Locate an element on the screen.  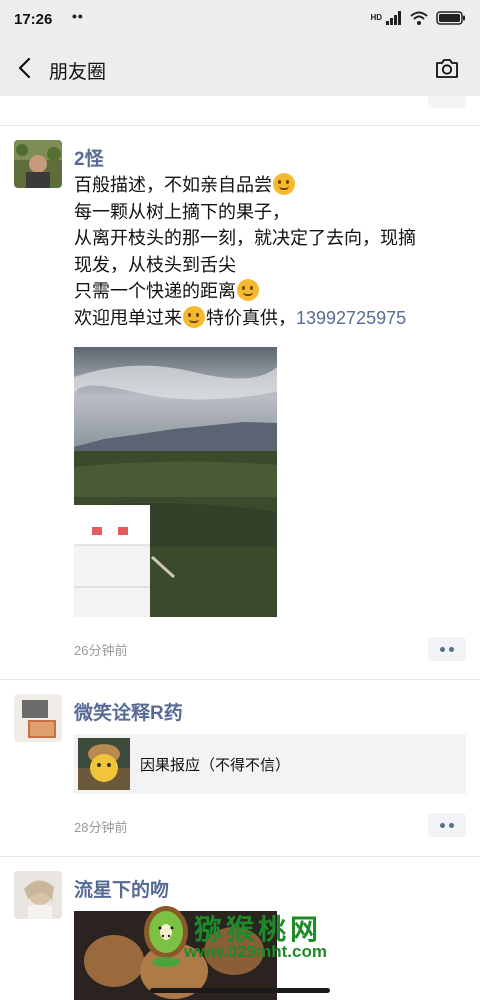
signal-icon is located at coordinates (393, 18).